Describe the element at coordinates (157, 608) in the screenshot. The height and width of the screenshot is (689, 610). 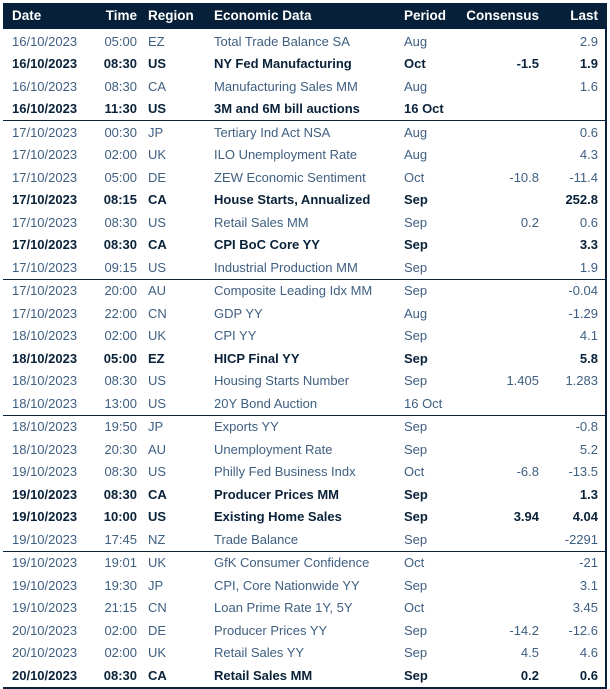
I see `cell-region: CN` at that location.